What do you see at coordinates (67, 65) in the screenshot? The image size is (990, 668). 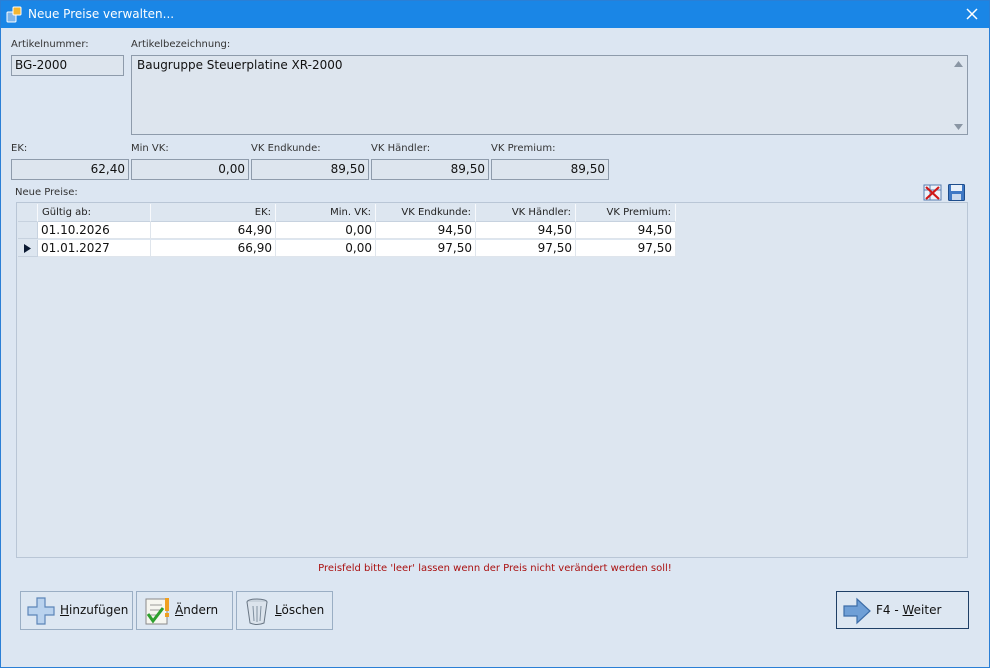 I see `article-number-field: BG-2000` at bounding box center [67, 65].